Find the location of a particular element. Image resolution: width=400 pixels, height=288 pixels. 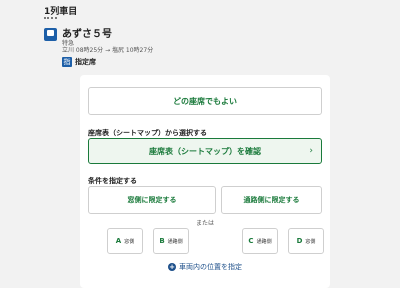

any-seat-button: どの座席でもよい is located at coordinates (205, 101).